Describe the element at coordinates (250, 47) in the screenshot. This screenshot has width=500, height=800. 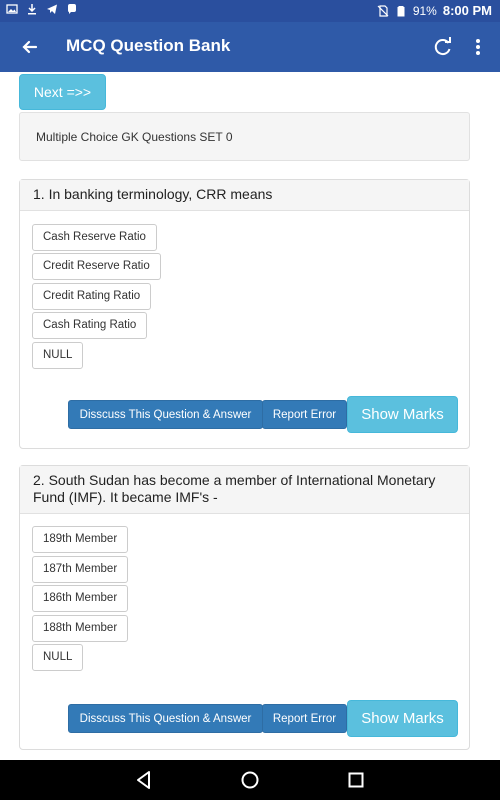
I see `app-bar: MCQ Question Bank` at that location.